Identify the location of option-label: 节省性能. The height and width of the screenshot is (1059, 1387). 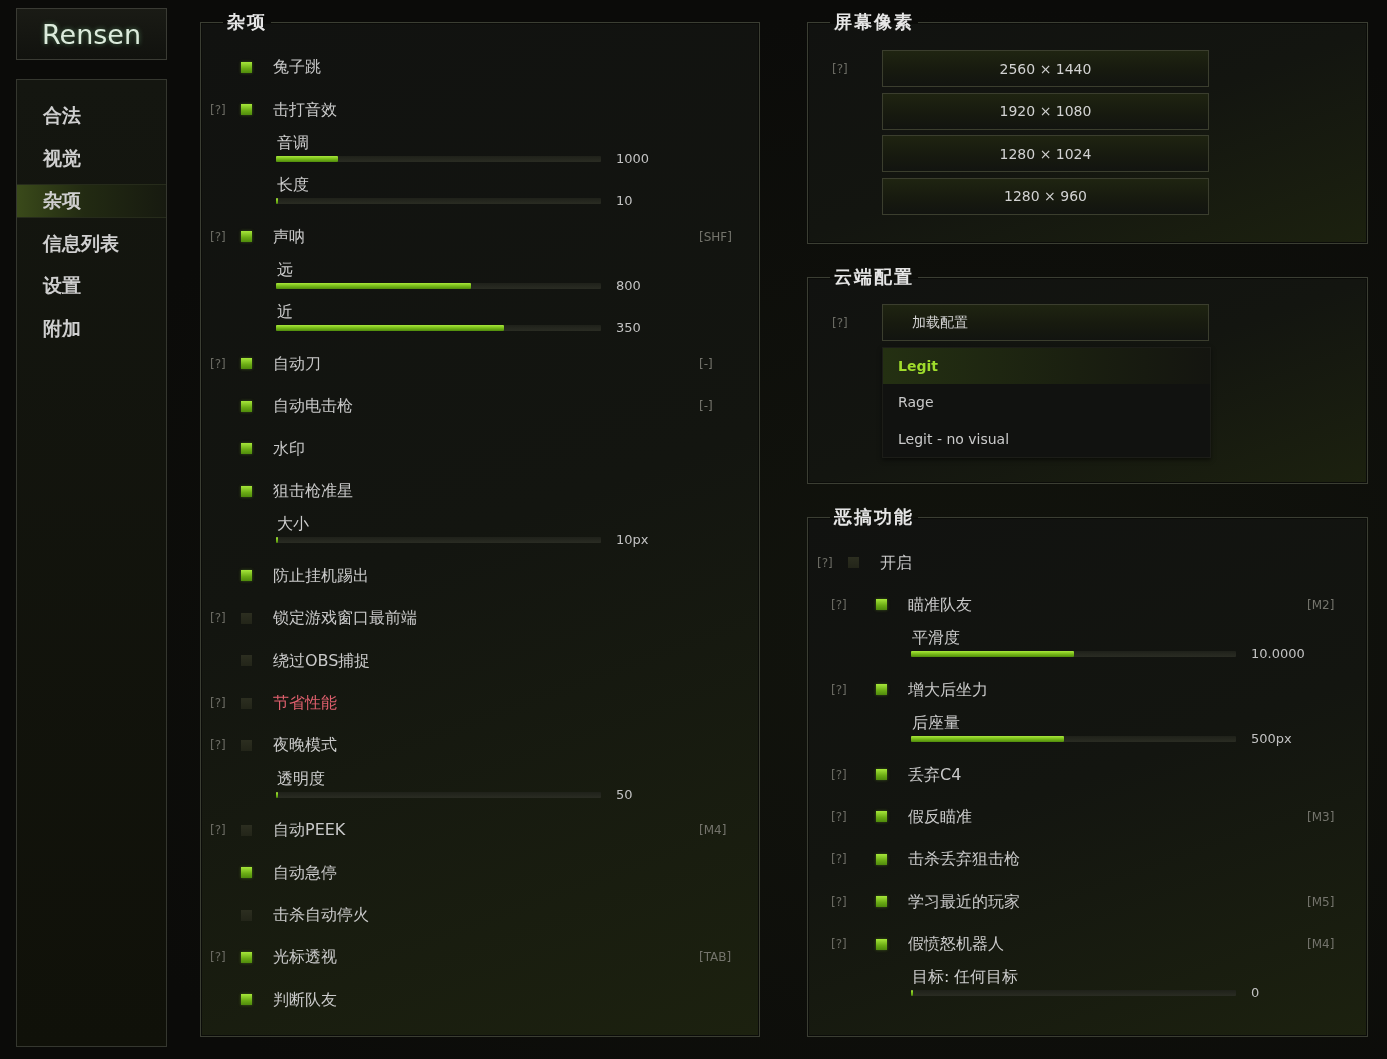
(305, 703).